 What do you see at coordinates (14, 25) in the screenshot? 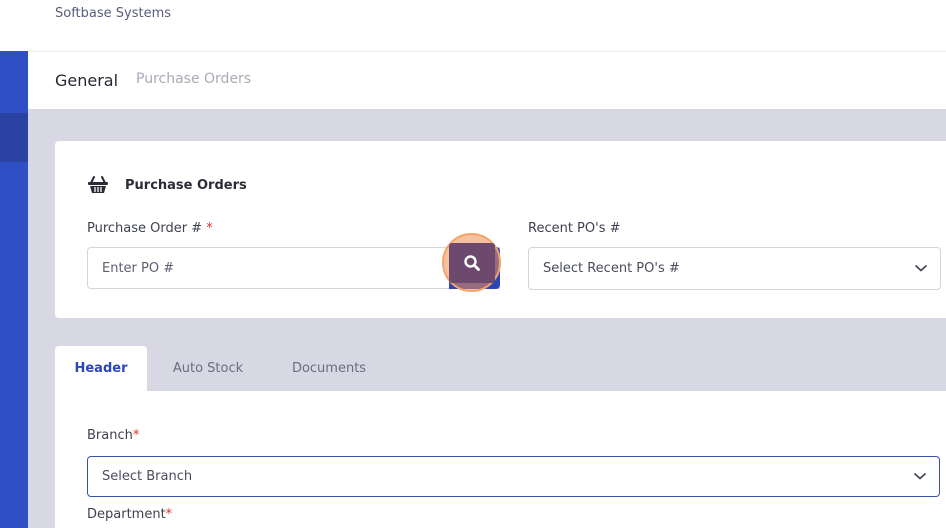
I see `sidebar-logo-area` at bounding box center [14, 25].